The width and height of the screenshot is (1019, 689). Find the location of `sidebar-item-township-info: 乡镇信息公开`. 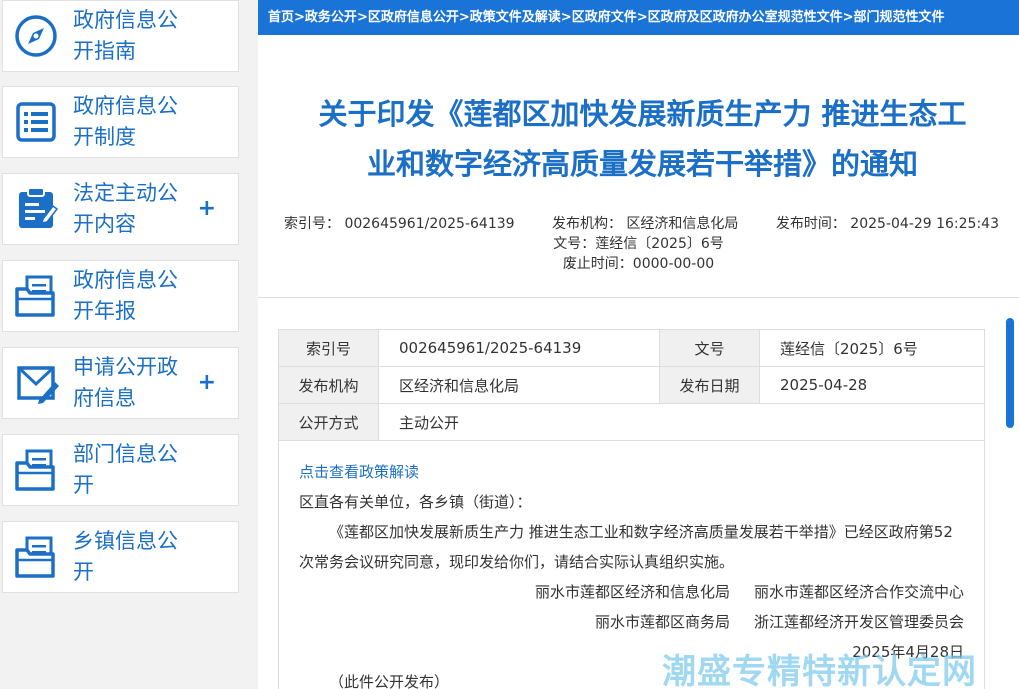

sidebar-item-township-info: 乡镇信息公开 is located at coordinates (120, 557).